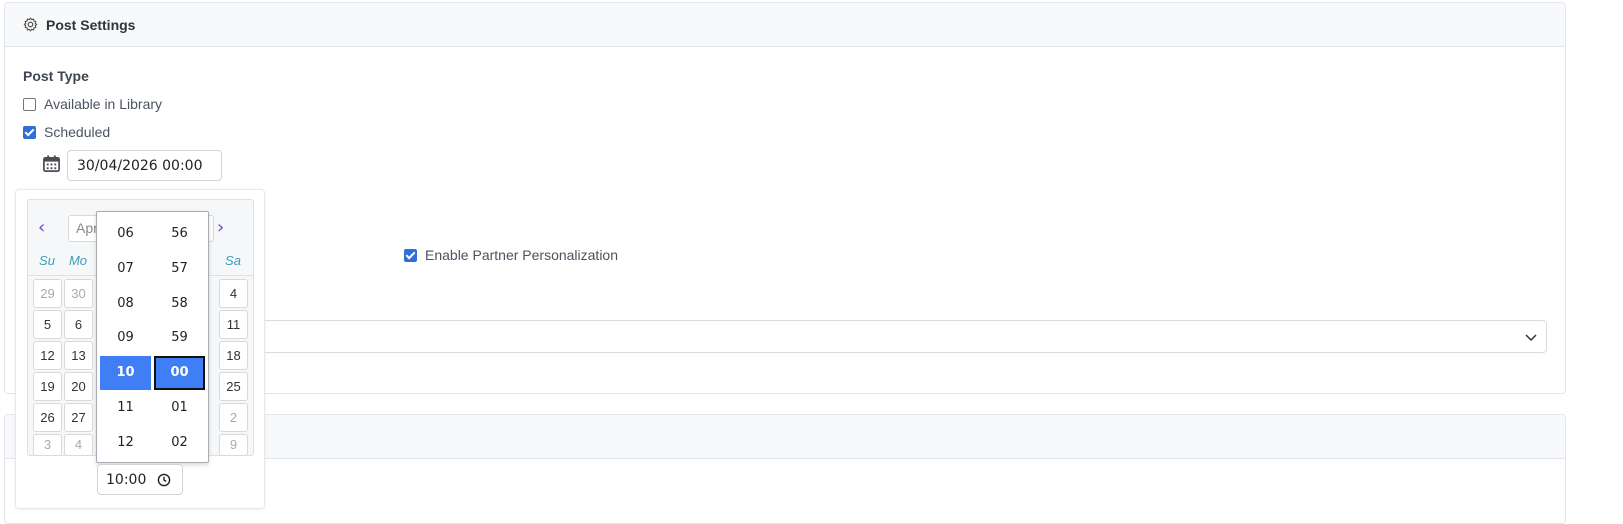 The height and width of the screenshot is (524, 1623). Describe the element at coordinates (78, 293) in the screenshot. I see `calendar-day: 30` at that location.